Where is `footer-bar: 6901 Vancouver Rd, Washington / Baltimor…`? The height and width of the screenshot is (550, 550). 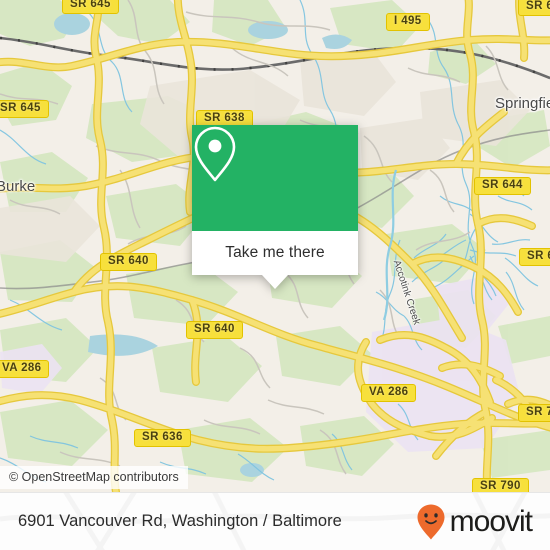
footer-bar: 6901 Vancouver Rd, Washington / Baltimor… is located at coordinates (275, 521).